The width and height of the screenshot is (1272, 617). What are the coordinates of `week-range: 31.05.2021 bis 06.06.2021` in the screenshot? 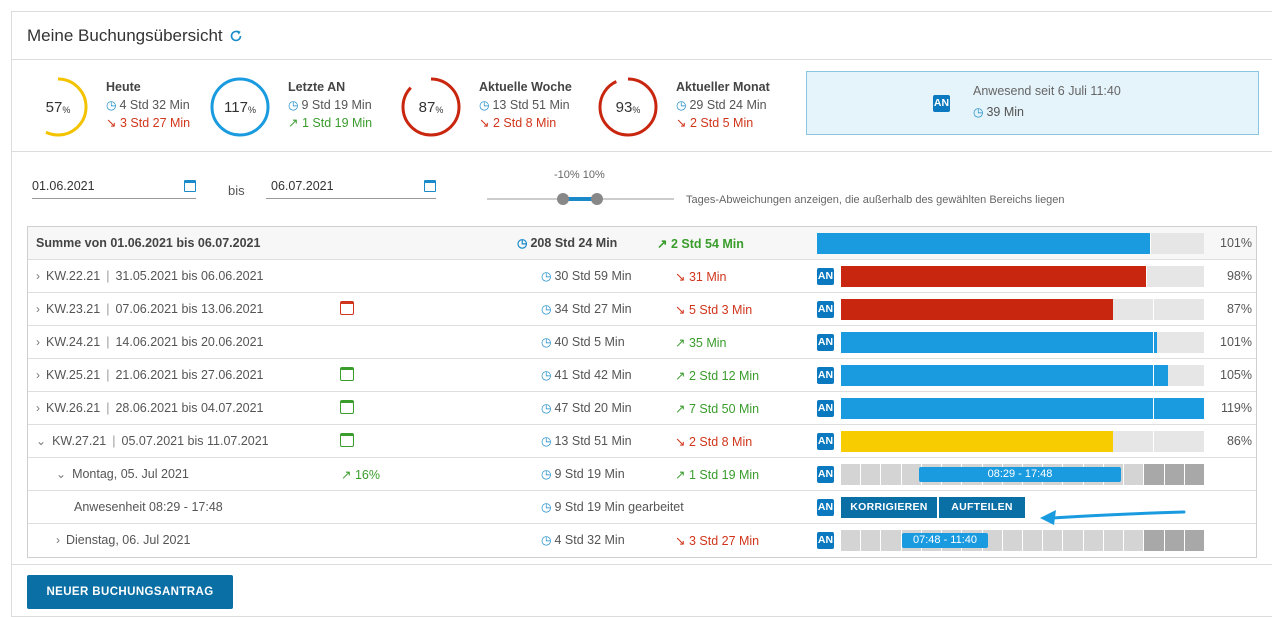 It's located at (189, 276).